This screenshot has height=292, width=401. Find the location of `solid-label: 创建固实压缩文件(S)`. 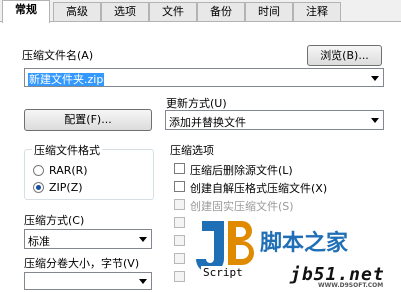

solid-label: 创建固实压缩文件(S) is located at coordinates (242, 206).